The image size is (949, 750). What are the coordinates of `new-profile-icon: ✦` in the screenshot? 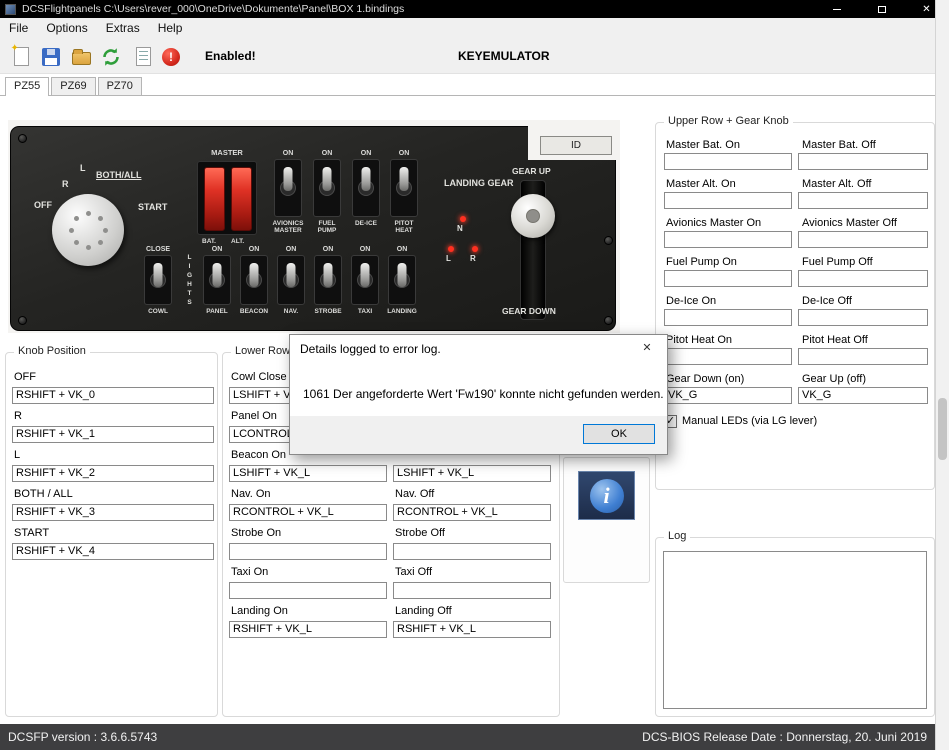 It's located at (20, 55).